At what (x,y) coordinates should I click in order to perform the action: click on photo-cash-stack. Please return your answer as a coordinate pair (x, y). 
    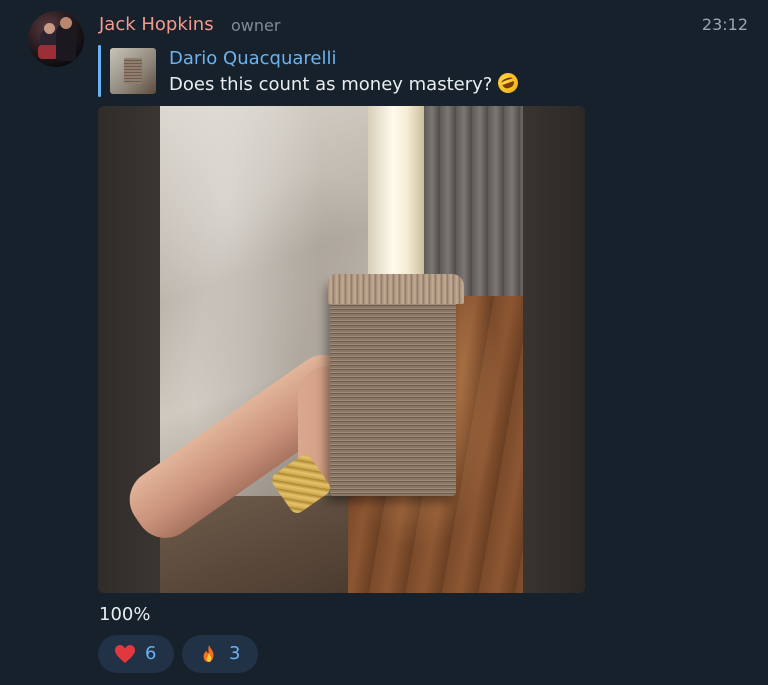
    Looking at the image, I should click on (393, 387).